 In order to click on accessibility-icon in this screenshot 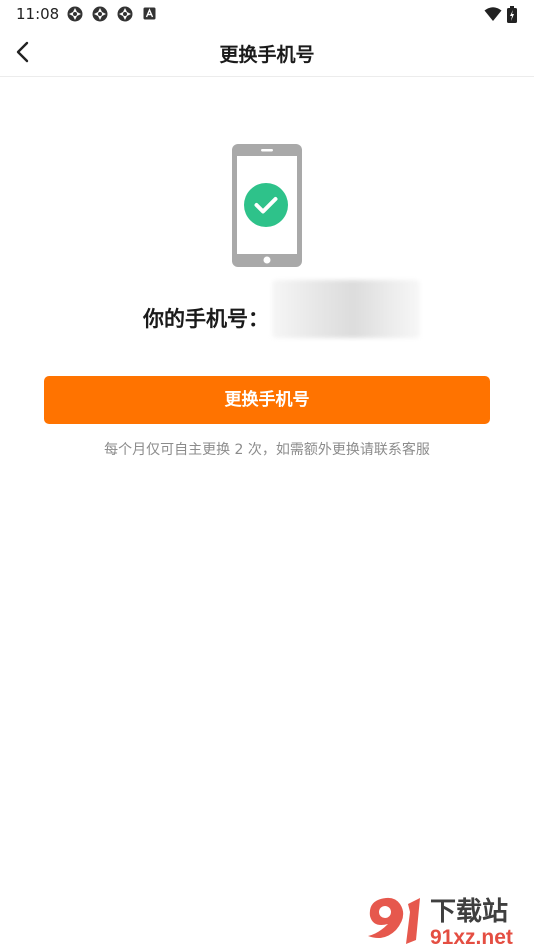, I will do `click(151, 15)`.